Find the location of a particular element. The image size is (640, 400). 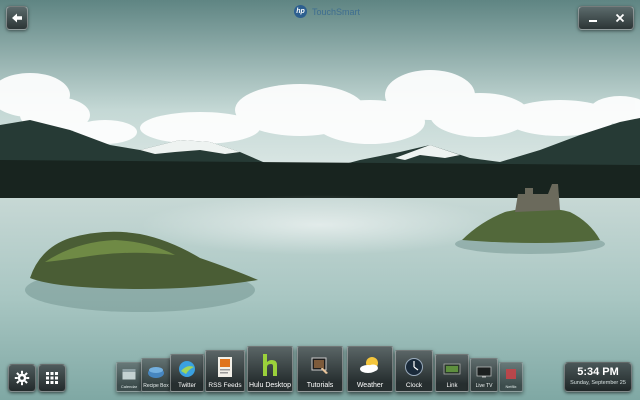

tile-weather: Weather is located at coordinates (370, 369).